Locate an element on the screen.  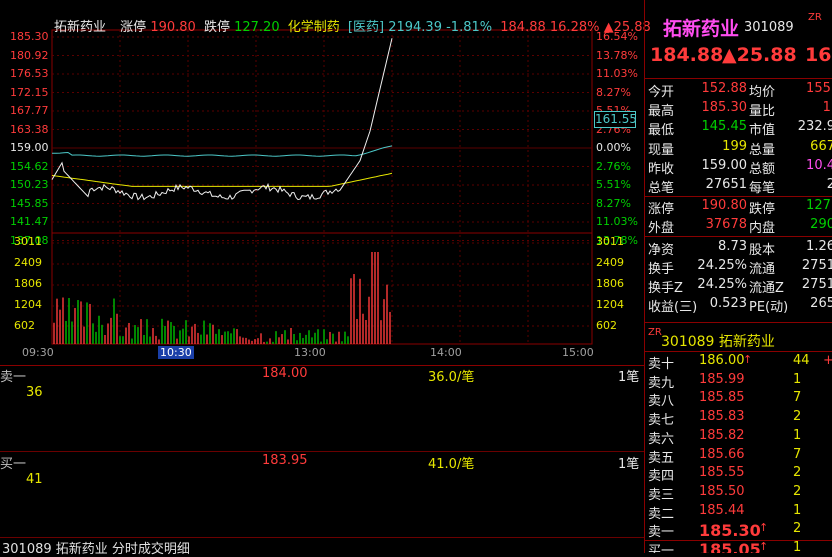
quote-name: 拓新药业 is located at coordinates (701, 29).